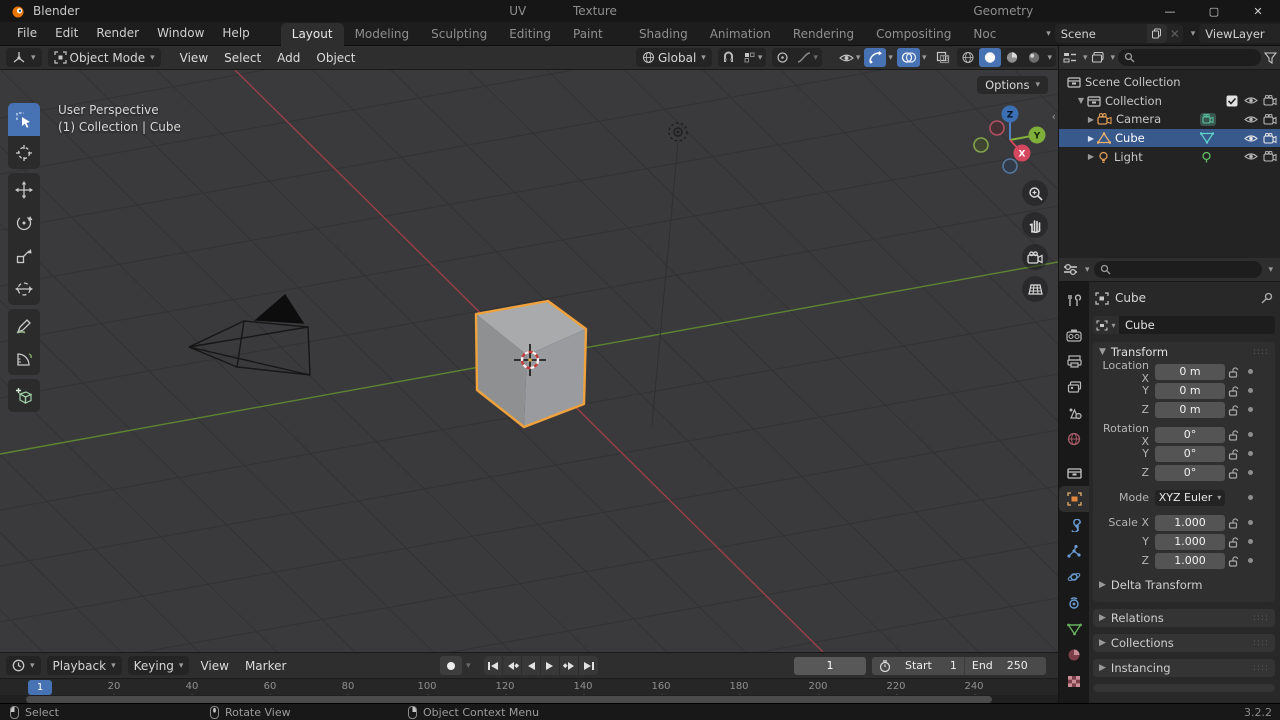 This screenshot has width=1280, height=720. I want to click on tool-transform, so click(24, 288).